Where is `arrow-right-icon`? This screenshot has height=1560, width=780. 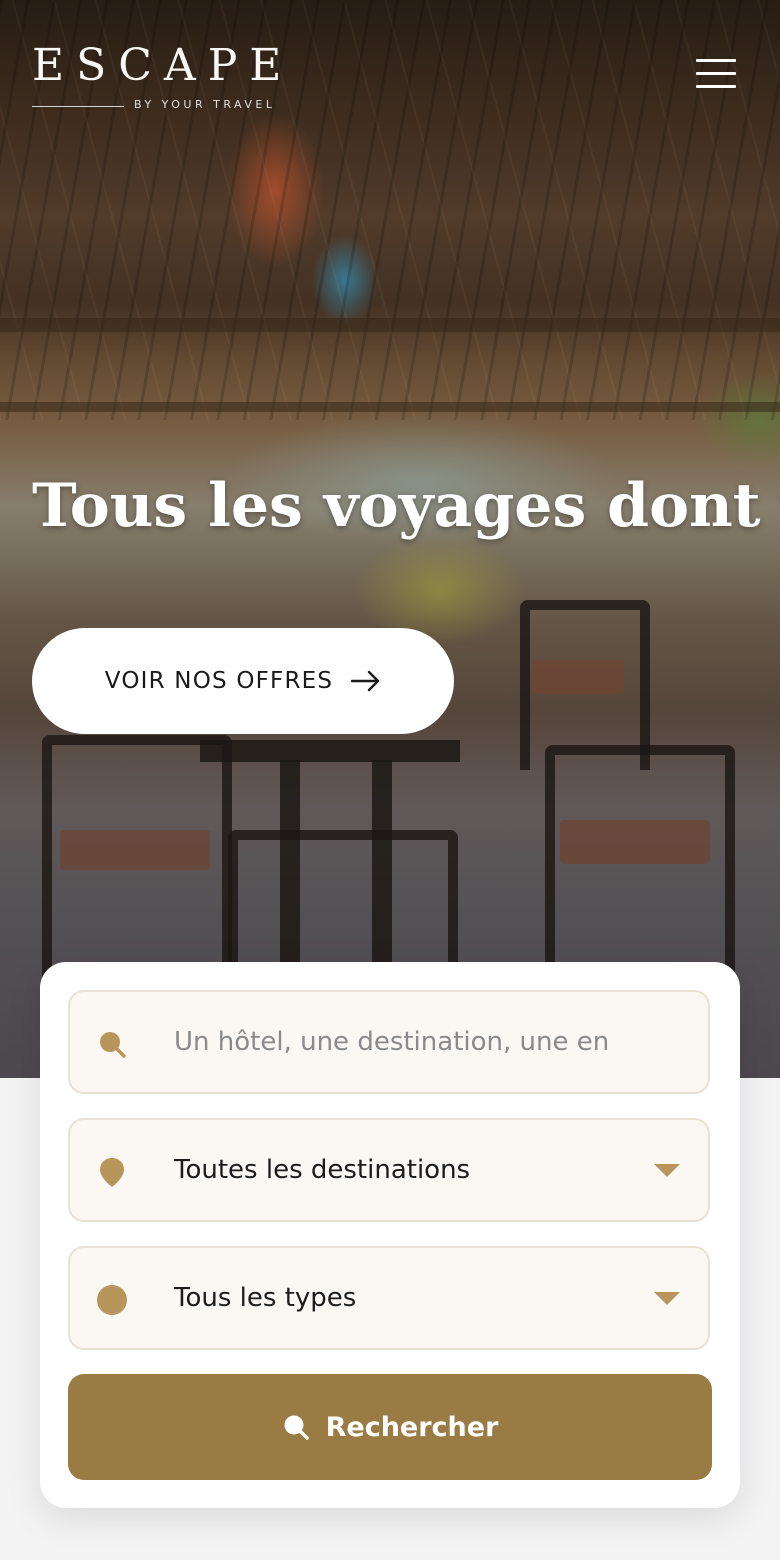
arrow-right-icon is located at coordinates (365, 681).